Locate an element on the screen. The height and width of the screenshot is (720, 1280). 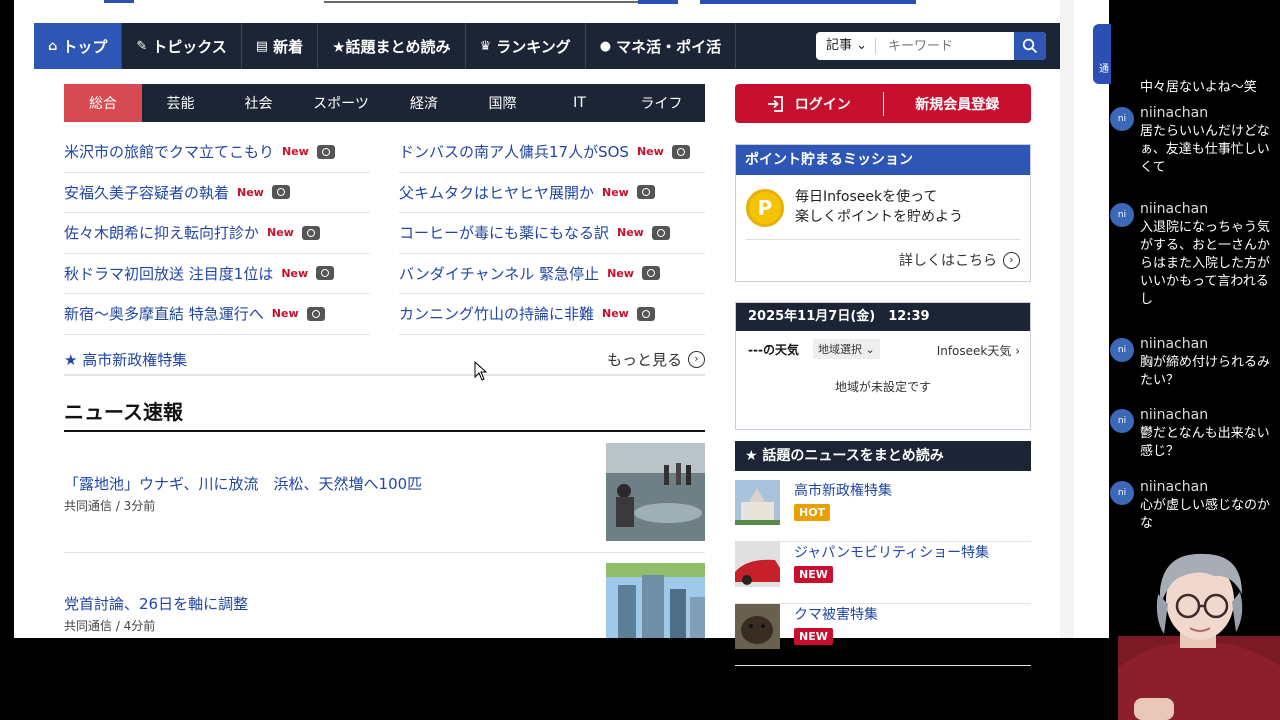
login-icon is located at coordinates (775, 103).